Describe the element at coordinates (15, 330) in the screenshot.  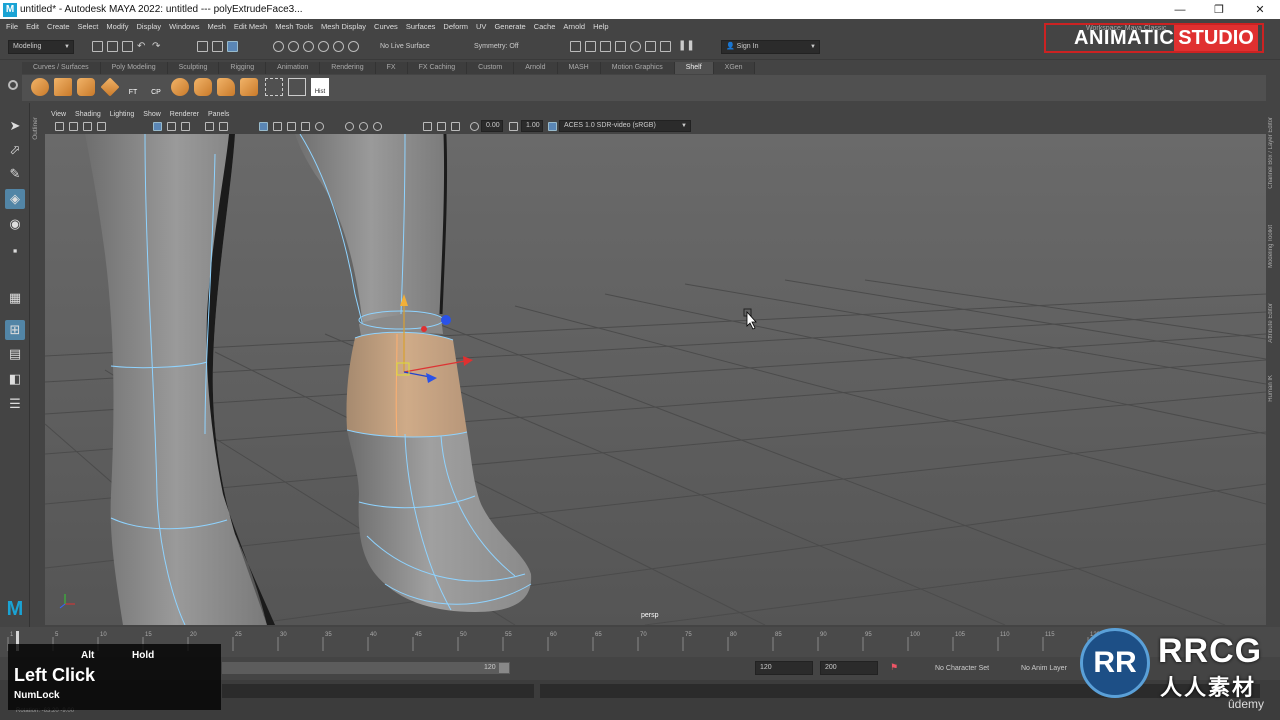
I see `four-view-layout-icon: ⊞` at that location.